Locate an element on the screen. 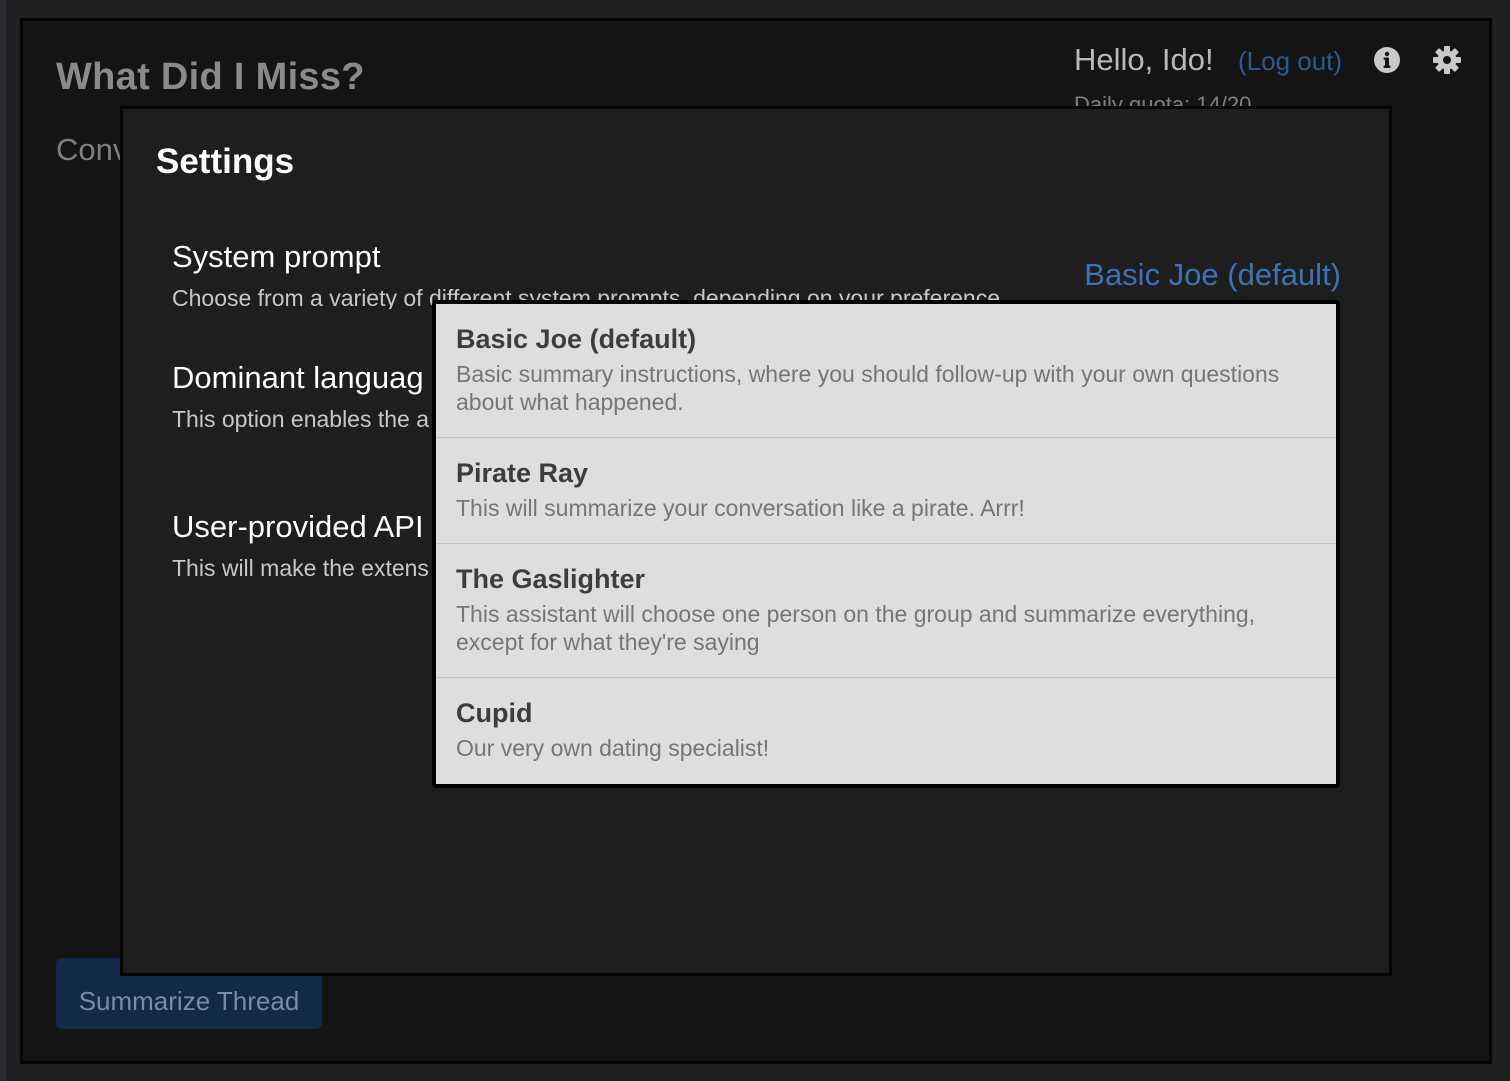  background-window-edge is located at coordinates (3, 540).